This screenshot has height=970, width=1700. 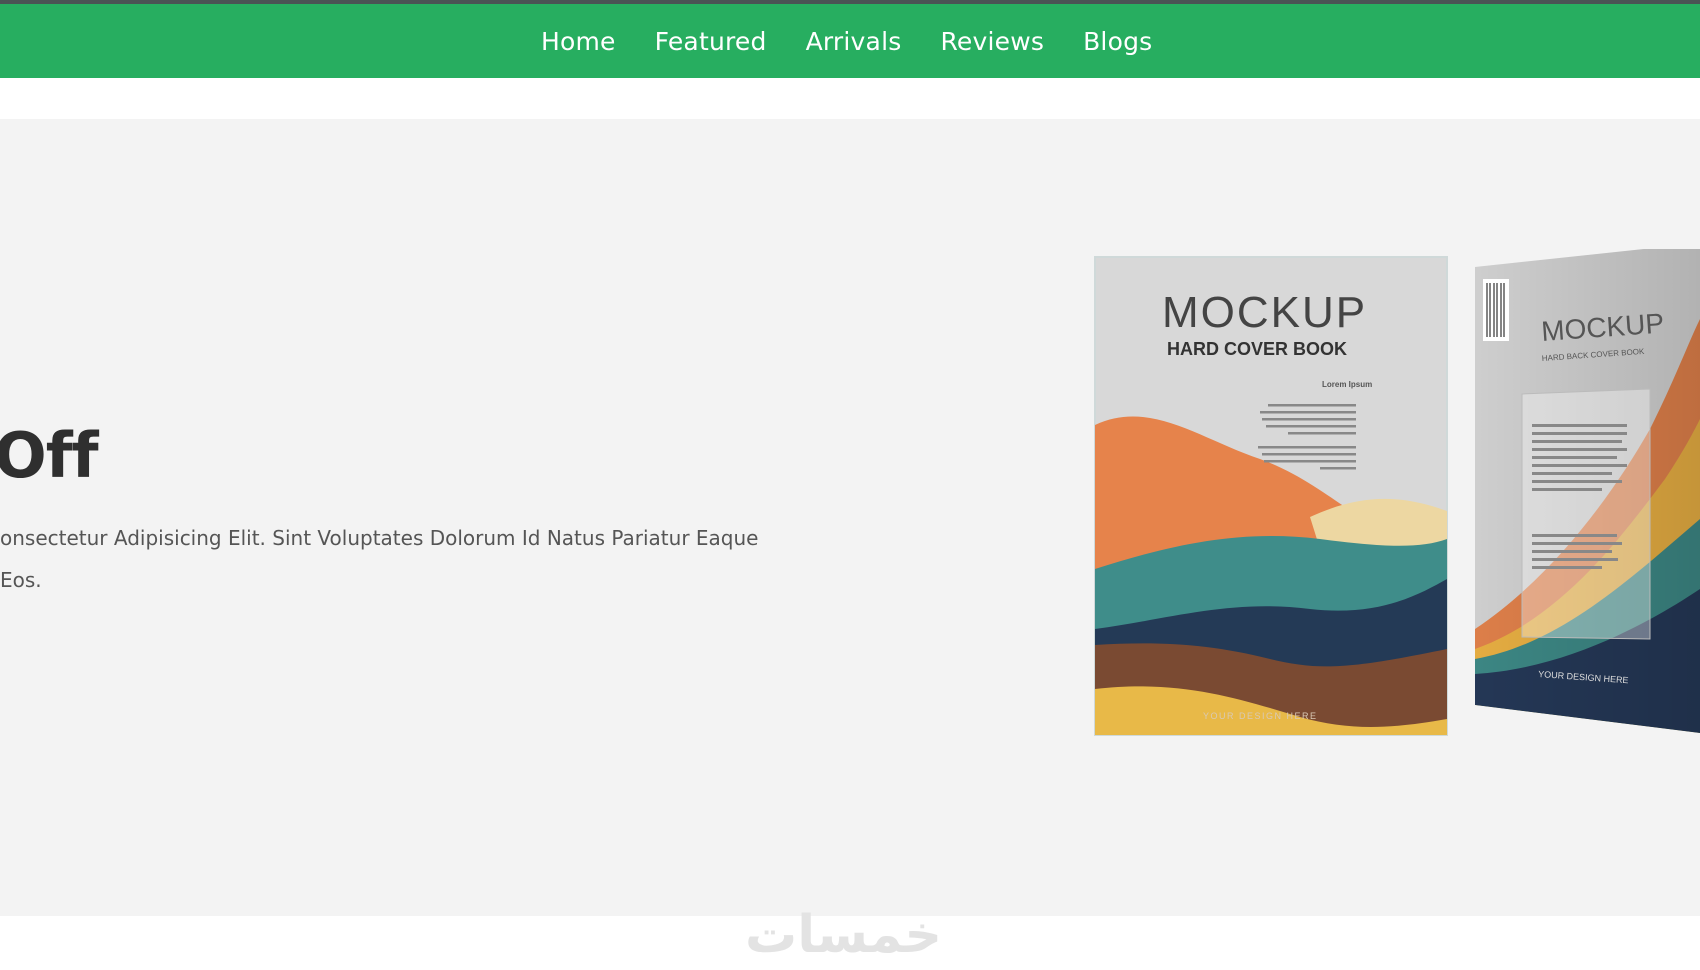 I want to click on watermark-logo: خمسات, so click(x=844, y=935).